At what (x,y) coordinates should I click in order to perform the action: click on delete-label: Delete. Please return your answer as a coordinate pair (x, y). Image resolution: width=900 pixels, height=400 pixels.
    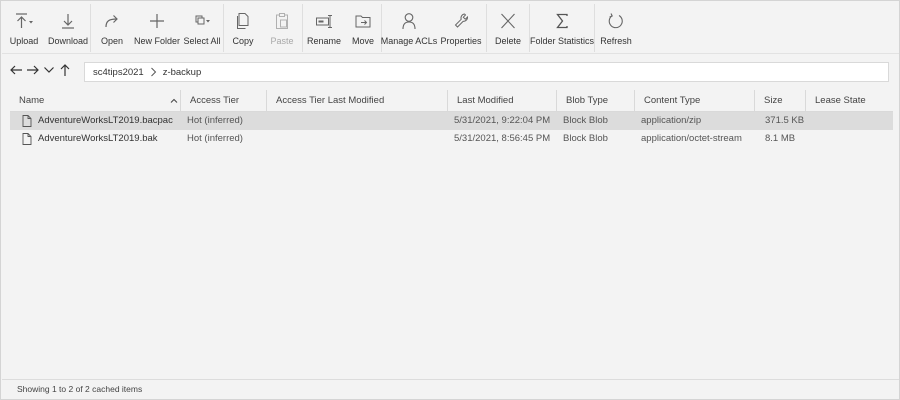
    Looking at the image, I should click on (507, 41).